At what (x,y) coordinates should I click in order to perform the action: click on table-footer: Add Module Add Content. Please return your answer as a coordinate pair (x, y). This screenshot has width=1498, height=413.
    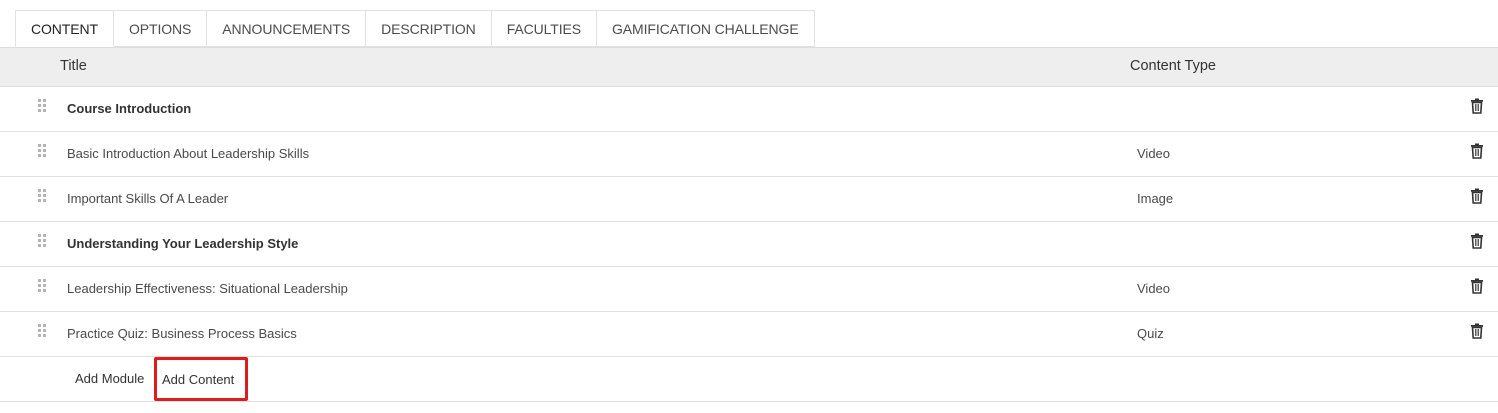
    Looking at the image, I should click on (749, 379).